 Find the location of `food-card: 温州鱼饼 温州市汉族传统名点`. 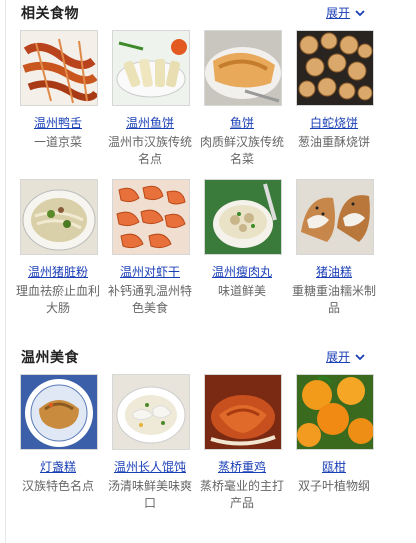

food-card: 温州鱼饼 温州市汉族传统名点 is located at coordinates (150, 99).